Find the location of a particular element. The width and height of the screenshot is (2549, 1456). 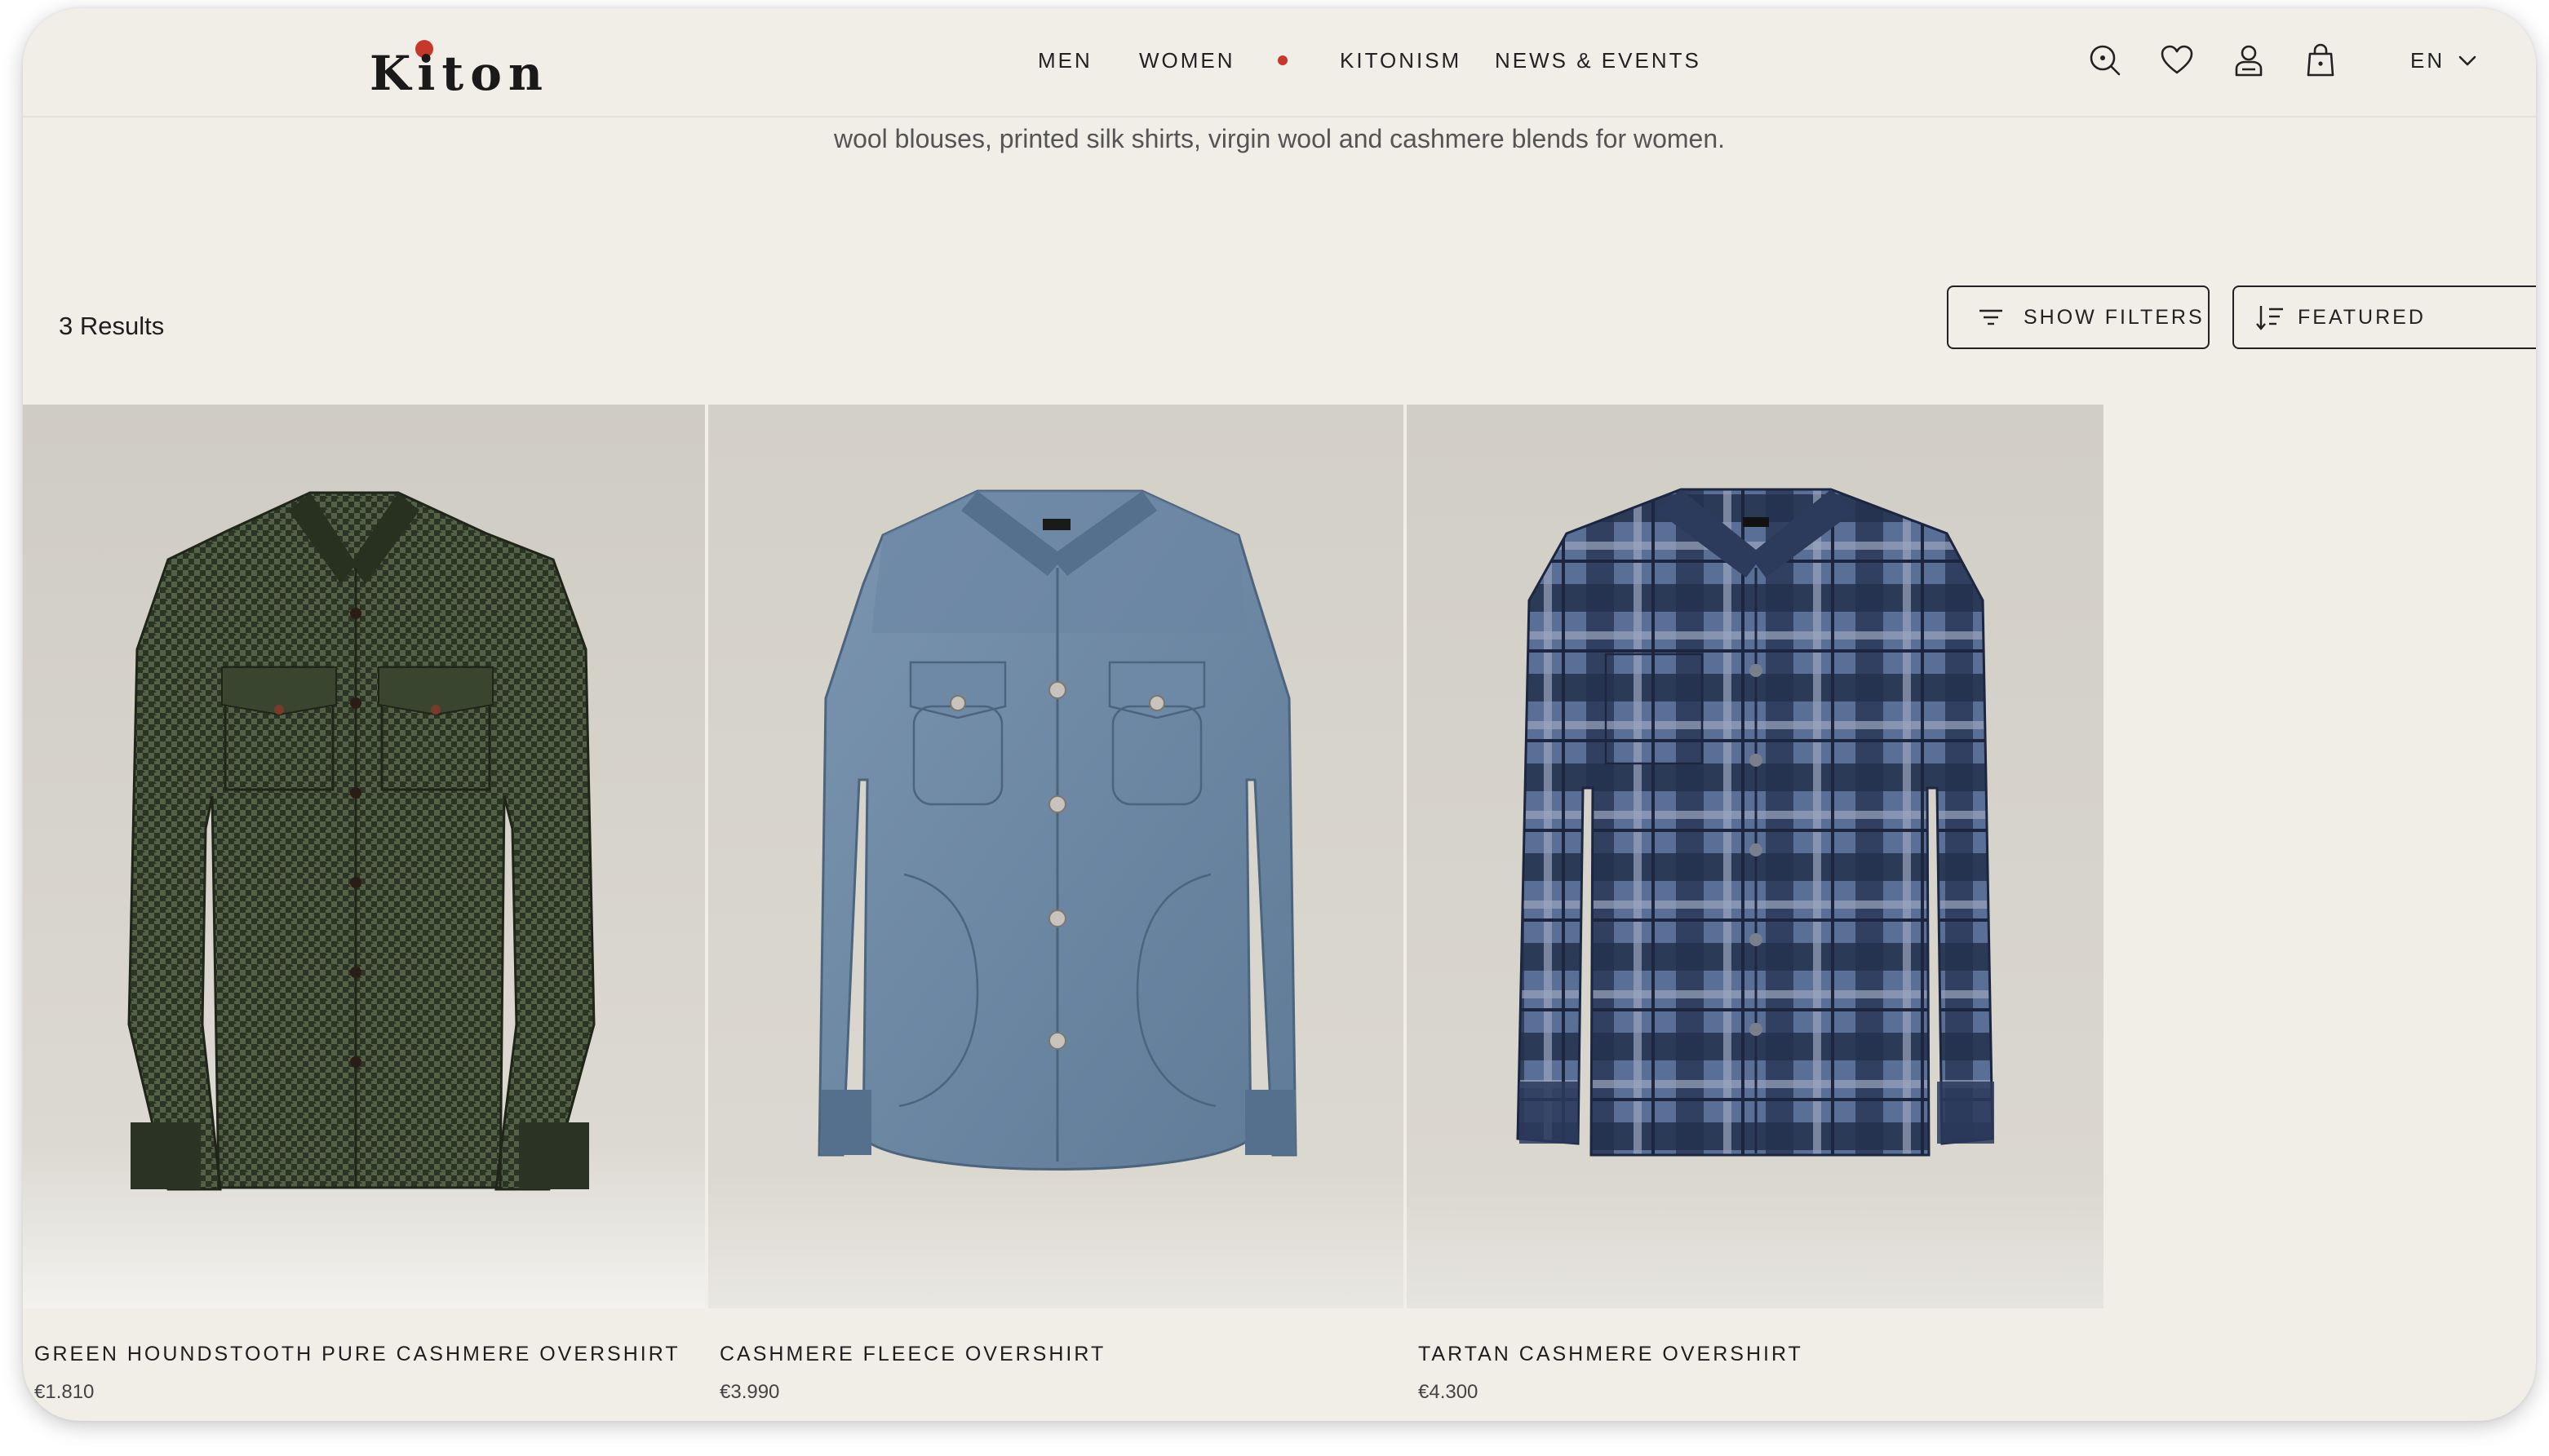

product-price: €1.810 is located at coordinates (64, 1392).